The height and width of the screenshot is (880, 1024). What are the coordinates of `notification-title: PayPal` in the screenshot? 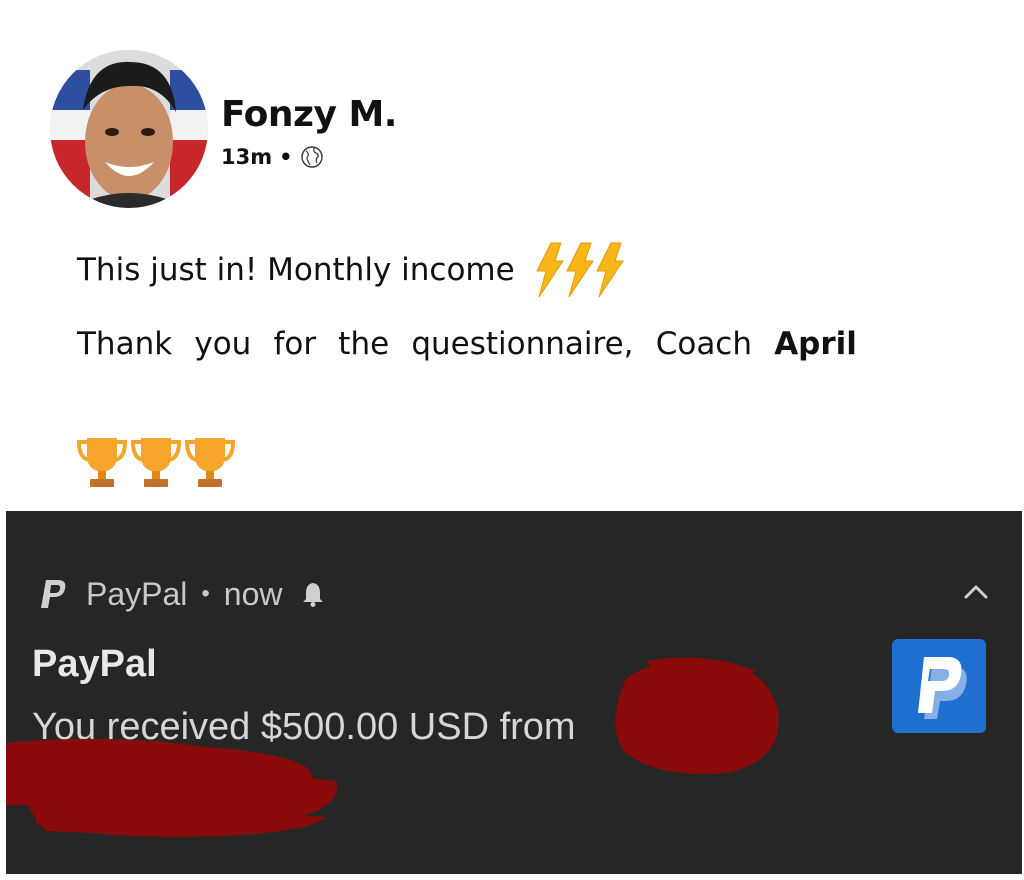 It's located at (94, 664).